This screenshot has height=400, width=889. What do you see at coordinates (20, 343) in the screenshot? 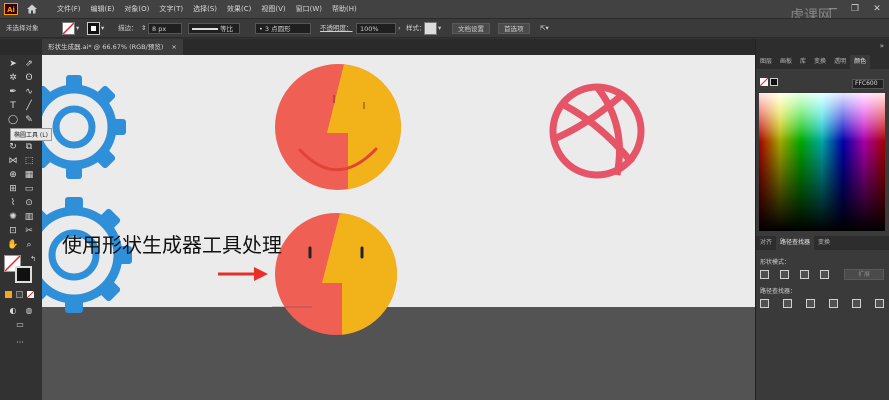
I see `edit-toolbar-icon: ···` at bounding box center [20, 343].